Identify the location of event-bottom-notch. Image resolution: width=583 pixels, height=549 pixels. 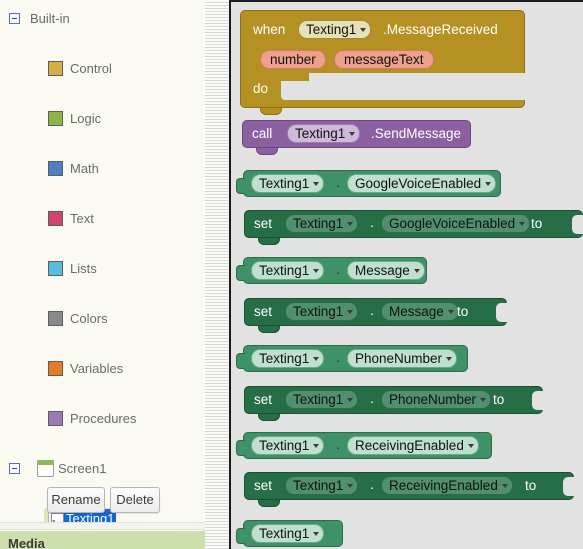
(271, 111).